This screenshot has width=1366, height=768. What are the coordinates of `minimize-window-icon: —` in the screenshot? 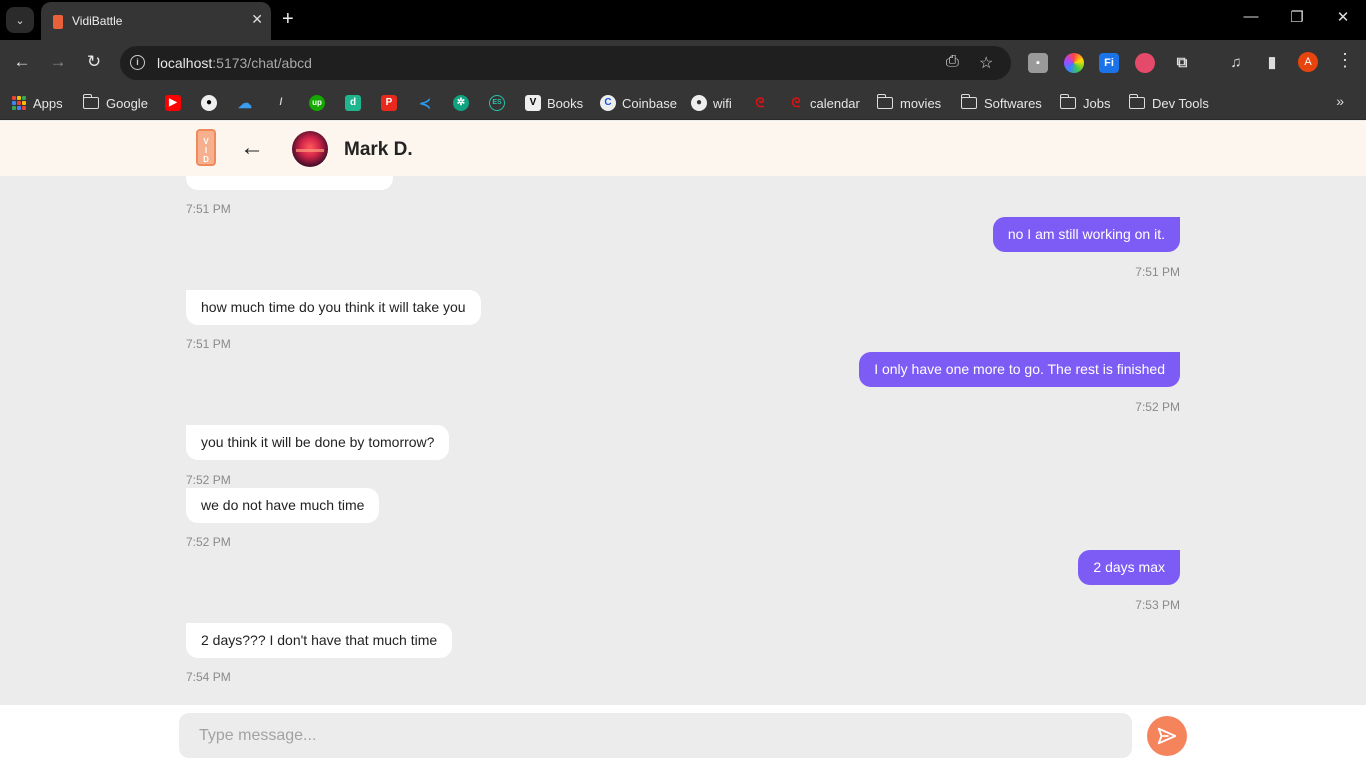 It's located at (1251, 16).